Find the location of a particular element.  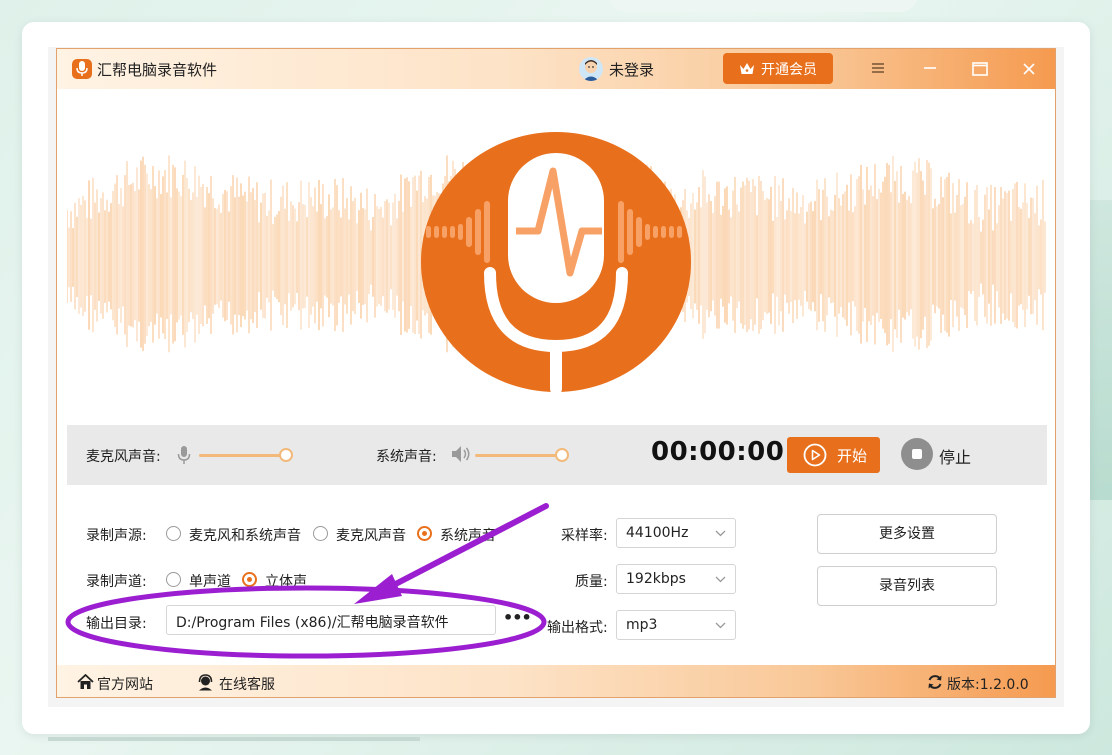

close-button is located at coordinates (1029, 69).